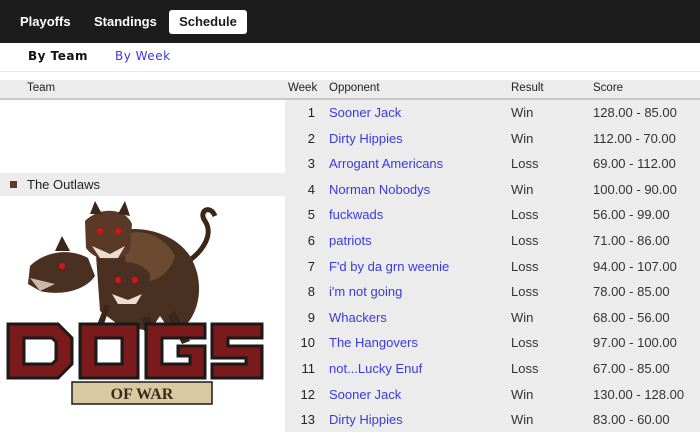  I want to click on table-row: 2 Dirty Hippies Win 112.00 - 70.00, so click(492, 139).